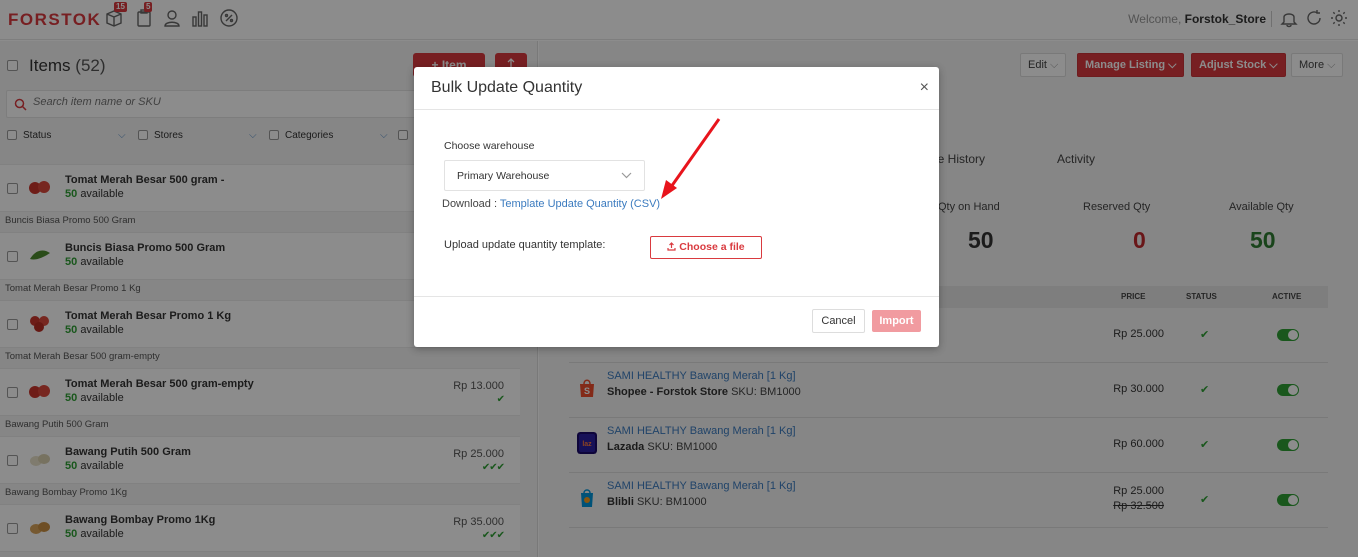  I want to click on warehouse-select: Primary Warehouse, so click(544, 175).